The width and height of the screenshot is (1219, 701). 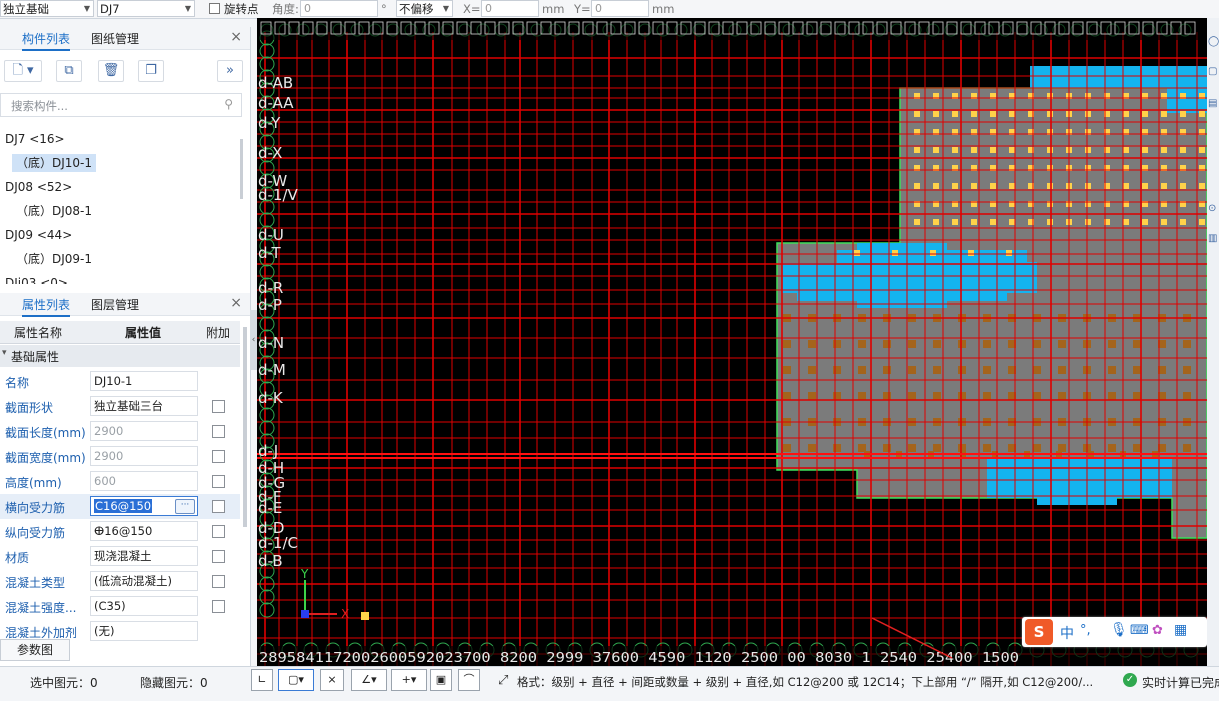 What do you see at coordinates (1180, 630) in the screenshot?
I see `toolbox-icon: ▦` at bounding box center [1180, 630].